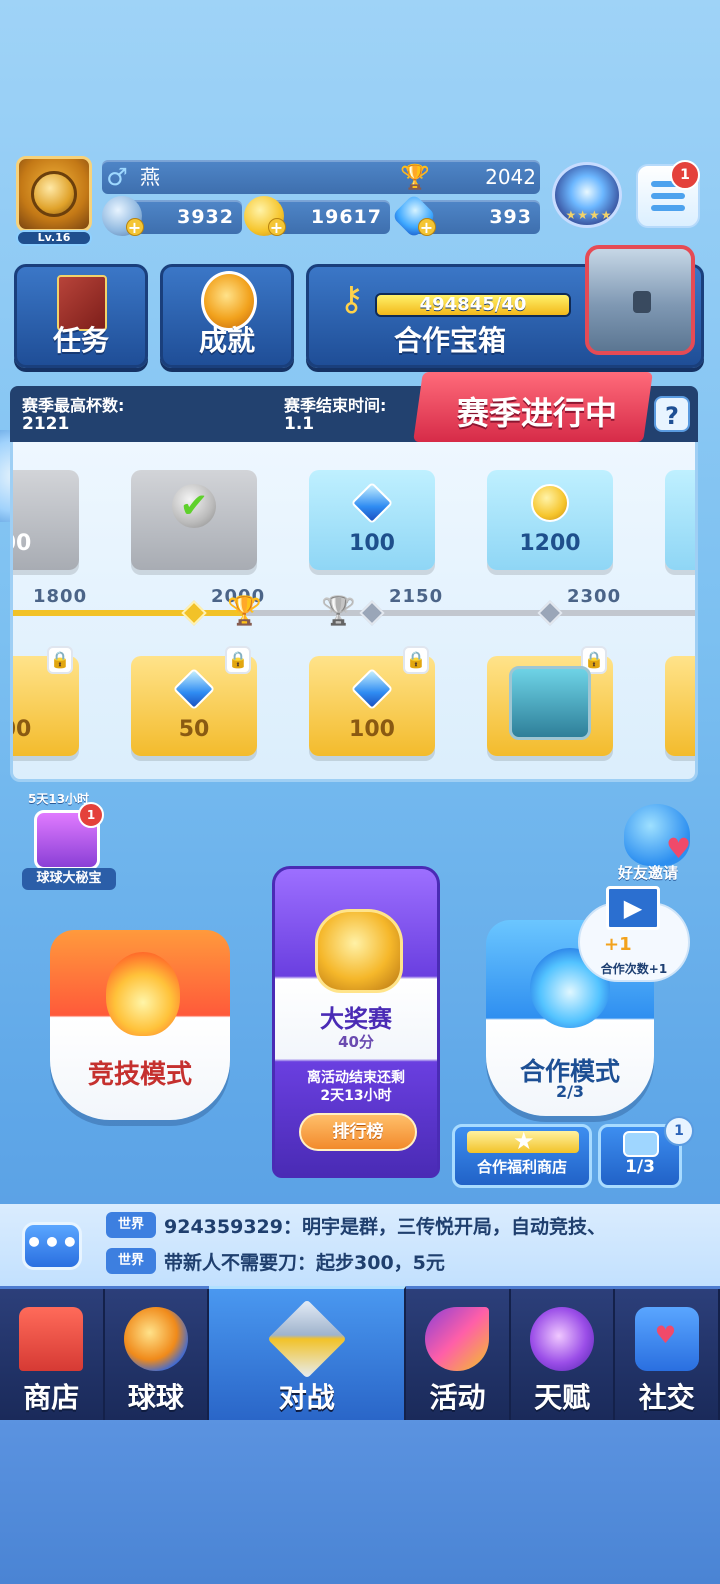 This screenshot has width=720, height=1584. What do you see at coordinates (640, 300) in the screenshot?
I see `treasure-chest-icon` at bounding box center [640, 300].